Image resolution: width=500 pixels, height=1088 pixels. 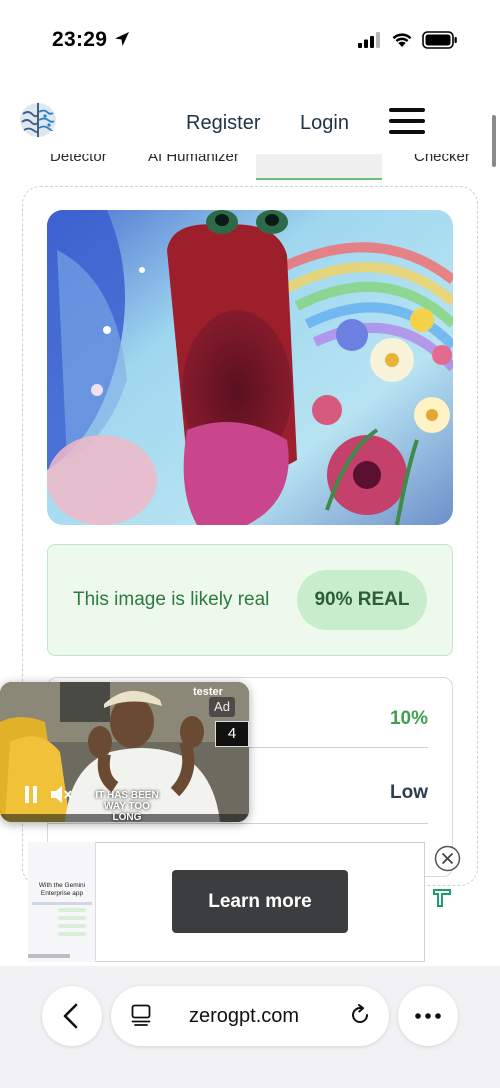 What do you see at coordinates (442, 897) in the screenshot?
I see `ad-choices-icon` at bounding box center [442, 897].